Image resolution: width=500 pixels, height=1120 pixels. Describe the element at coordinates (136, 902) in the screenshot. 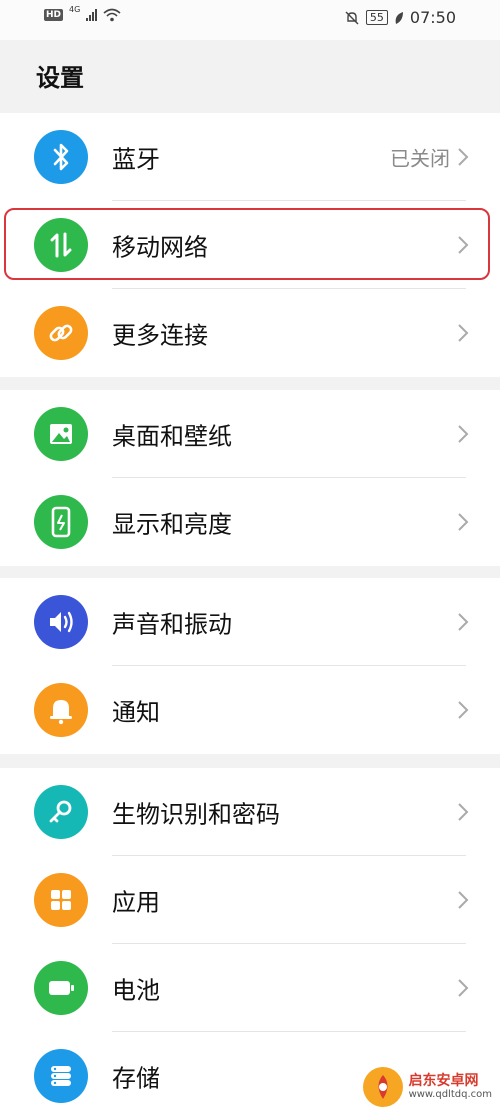

I see `settings-item-label: 应用` at that location.